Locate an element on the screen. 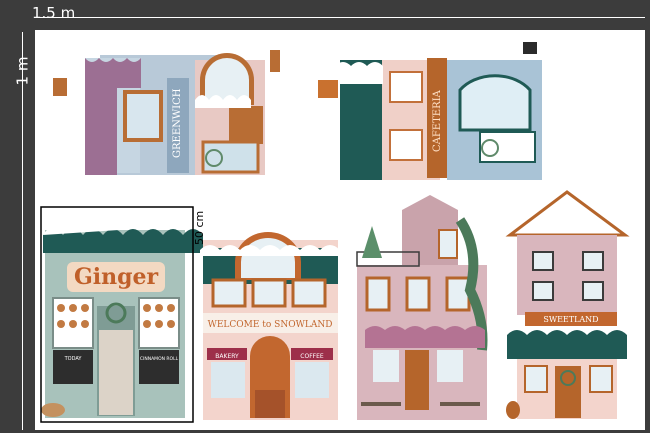 This screenshot has height=433, width=650. cafeteria-shop: CAFETERIA is located at coordinates (430, 111).